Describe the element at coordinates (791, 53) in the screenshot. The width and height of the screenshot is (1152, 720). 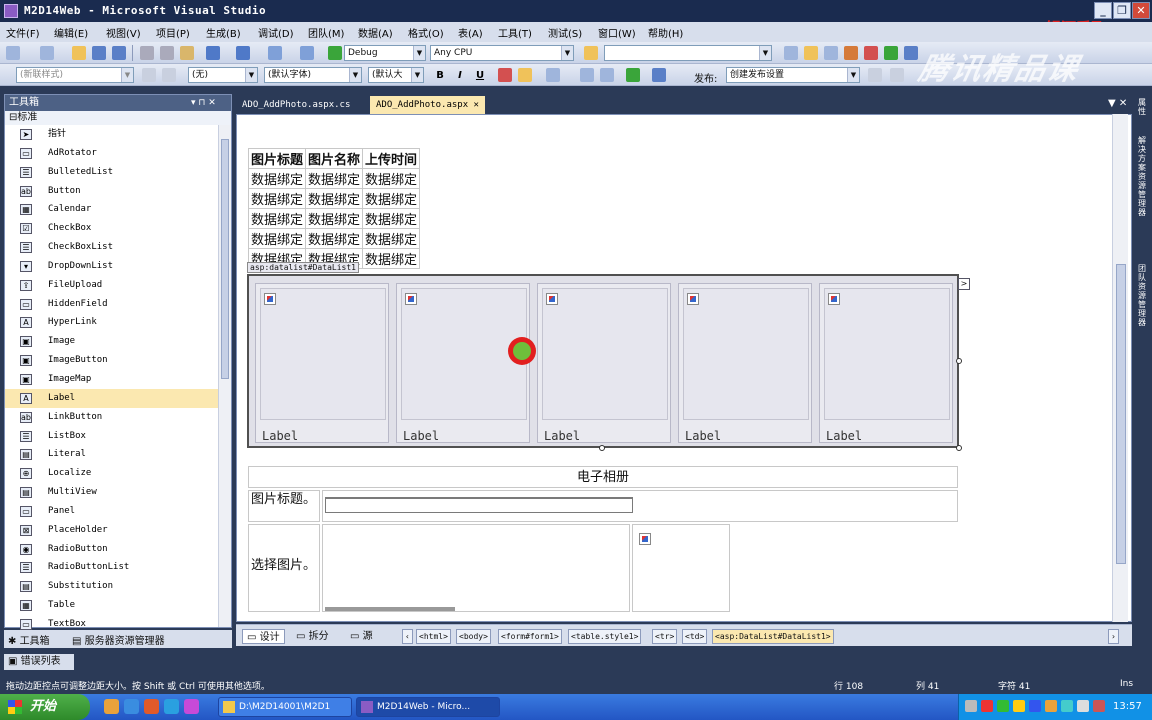
I see `solution-explorer-icon` at that location.